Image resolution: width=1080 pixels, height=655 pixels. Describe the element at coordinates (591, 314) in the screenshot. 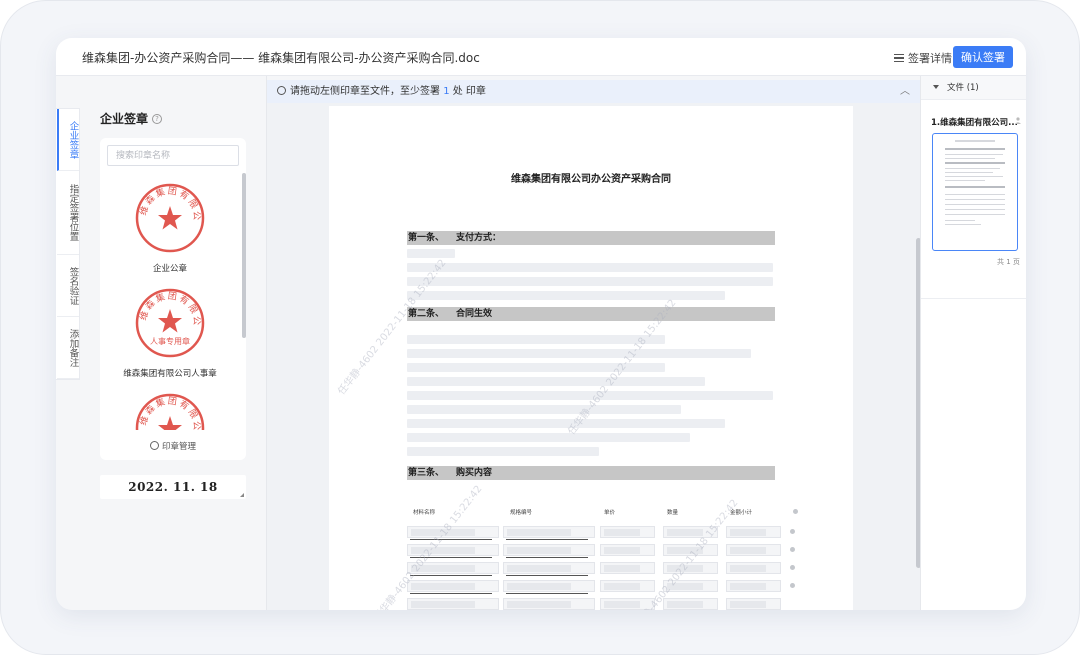

I see `section-heading: 第二条、 合同生效` at that location.